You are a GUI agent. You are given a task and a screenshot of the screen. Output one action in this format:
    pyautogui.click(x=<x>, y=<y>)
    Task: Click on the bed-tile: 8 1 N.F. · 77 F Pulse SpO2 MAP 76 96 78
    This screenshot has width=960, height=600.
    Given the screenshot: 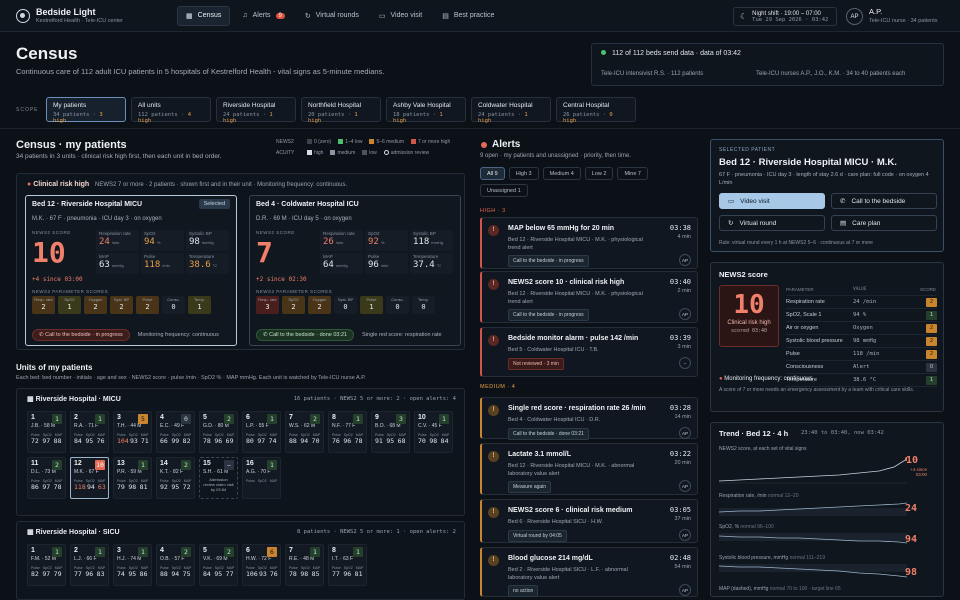 What is the action you would take?
    pyautogui.click(x=347, y=432)
    